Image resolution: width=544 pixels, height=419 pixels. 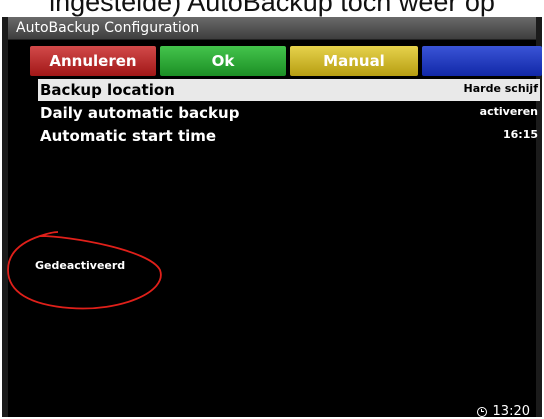 What do you see at coordinates (354, 61) in the screenshot?
I see `manual-button: Manual` at bounding box center [354, 61].